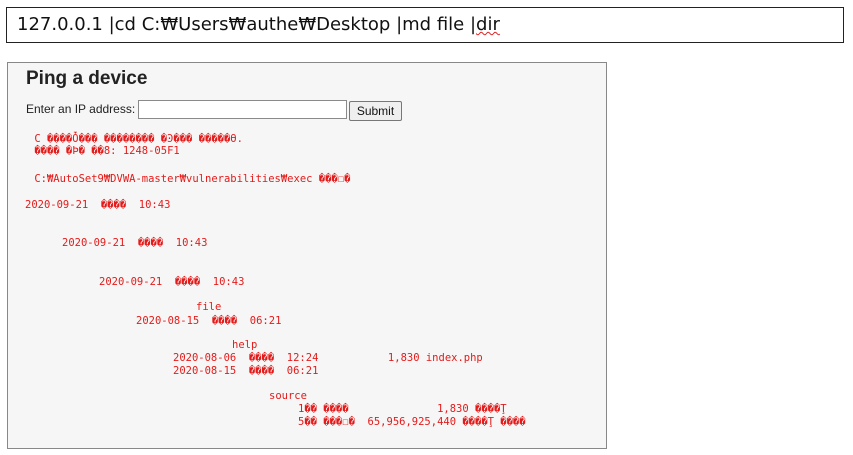 This screenshot has width=853, height=455. Describe the element at coordinates (104, 151) in the screenshot. I see `output-line-volume-serial: ���� �Þ� ��8: 1248-05F1` at that location.